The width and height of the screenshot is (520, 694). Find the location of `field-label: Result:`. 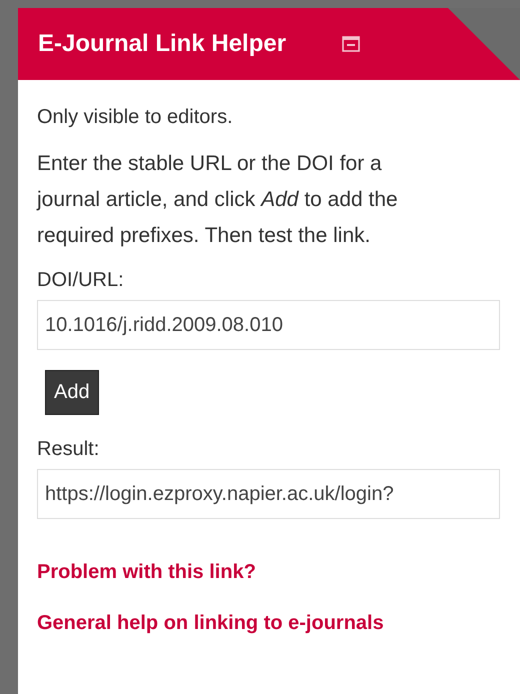

field-label: Result: is located at coordinates (68, 449).